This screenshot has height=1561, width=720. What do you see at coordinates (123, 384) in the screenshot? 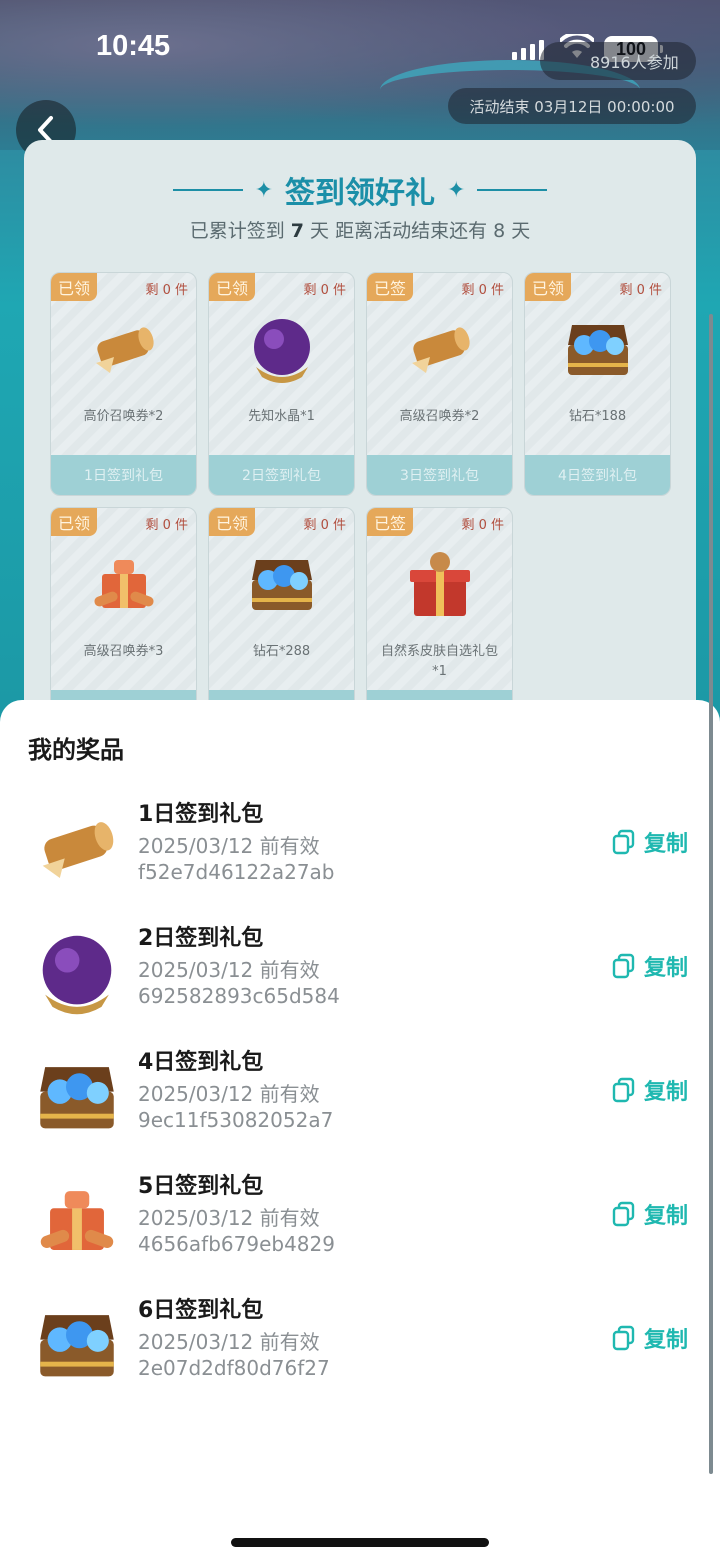
I see `gift-card: 已领 剩 0 件 高价召唤券*2 1日签到礼包` at bounding box center [123, 384].